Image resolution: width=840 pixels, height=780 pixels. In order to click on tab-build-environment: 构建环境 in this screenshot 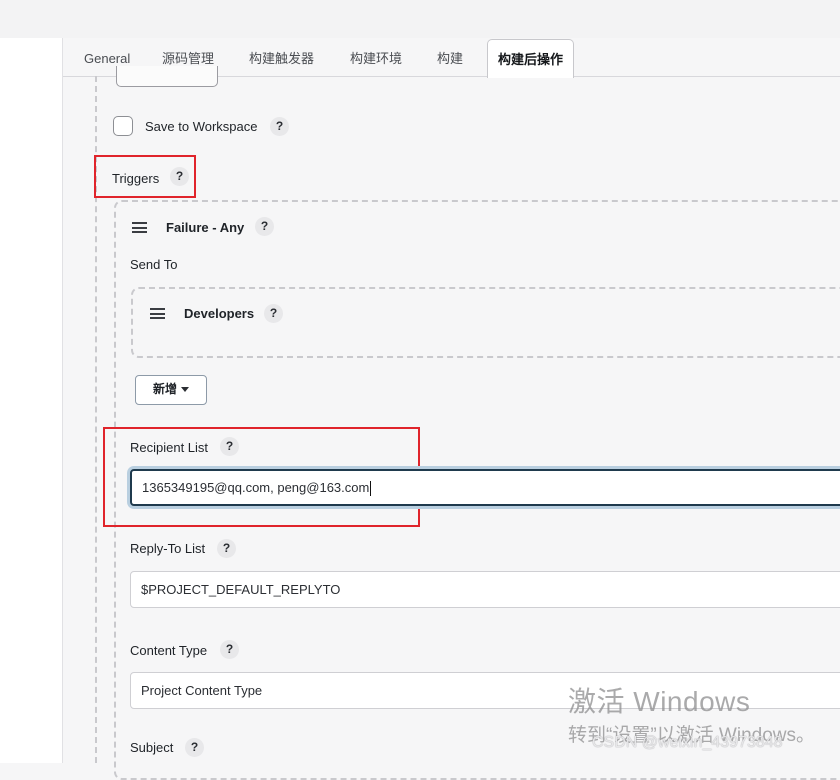, I will do `click(376, 57)`.